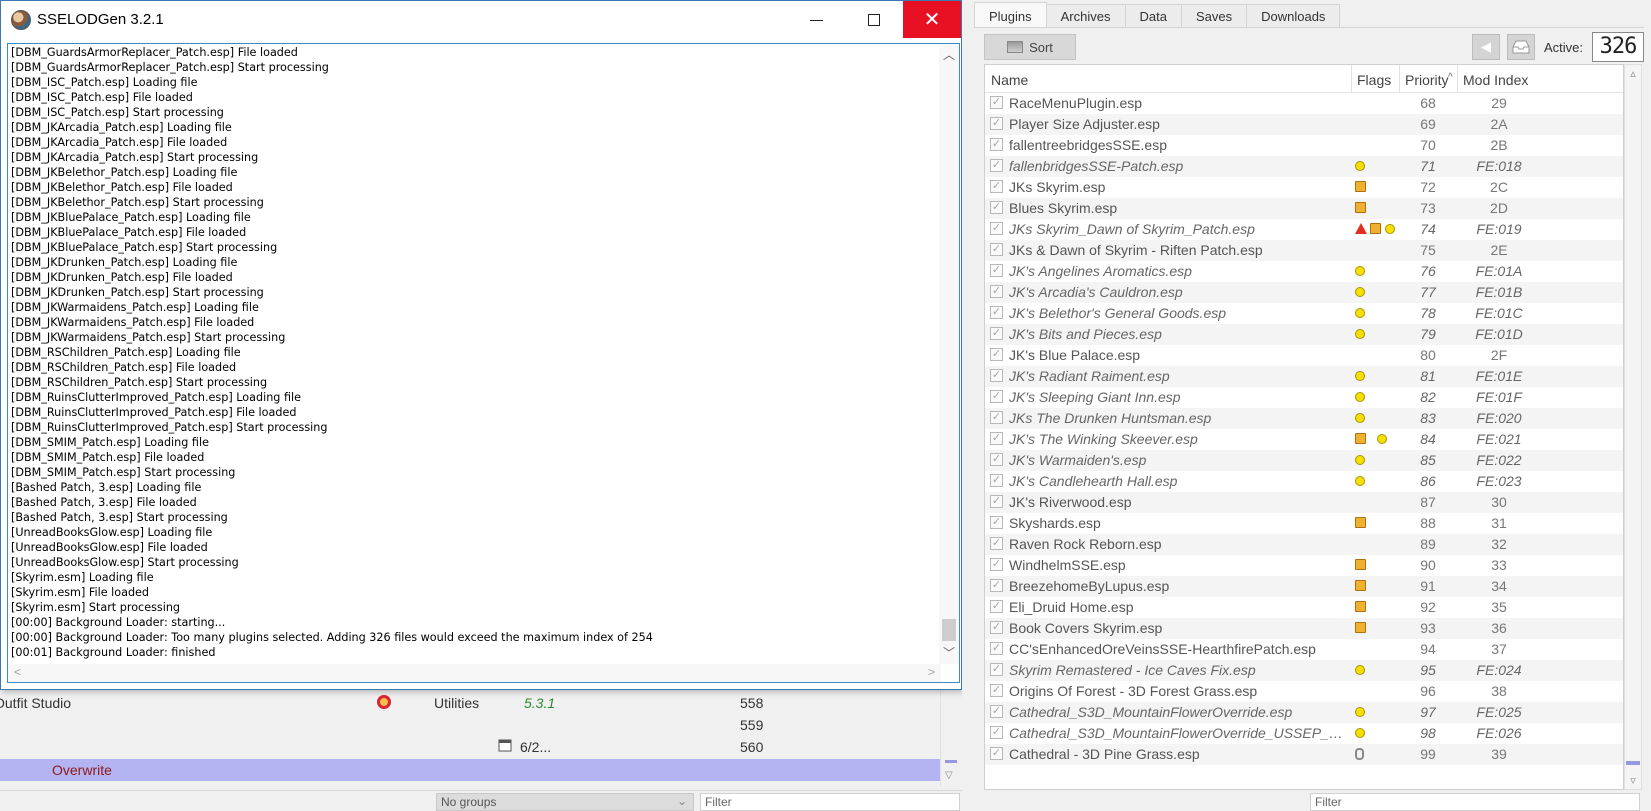  What do you see at coordinates (816, 19) in the screenshot?
I see `minimize-button` at bounding box center [816, 19].